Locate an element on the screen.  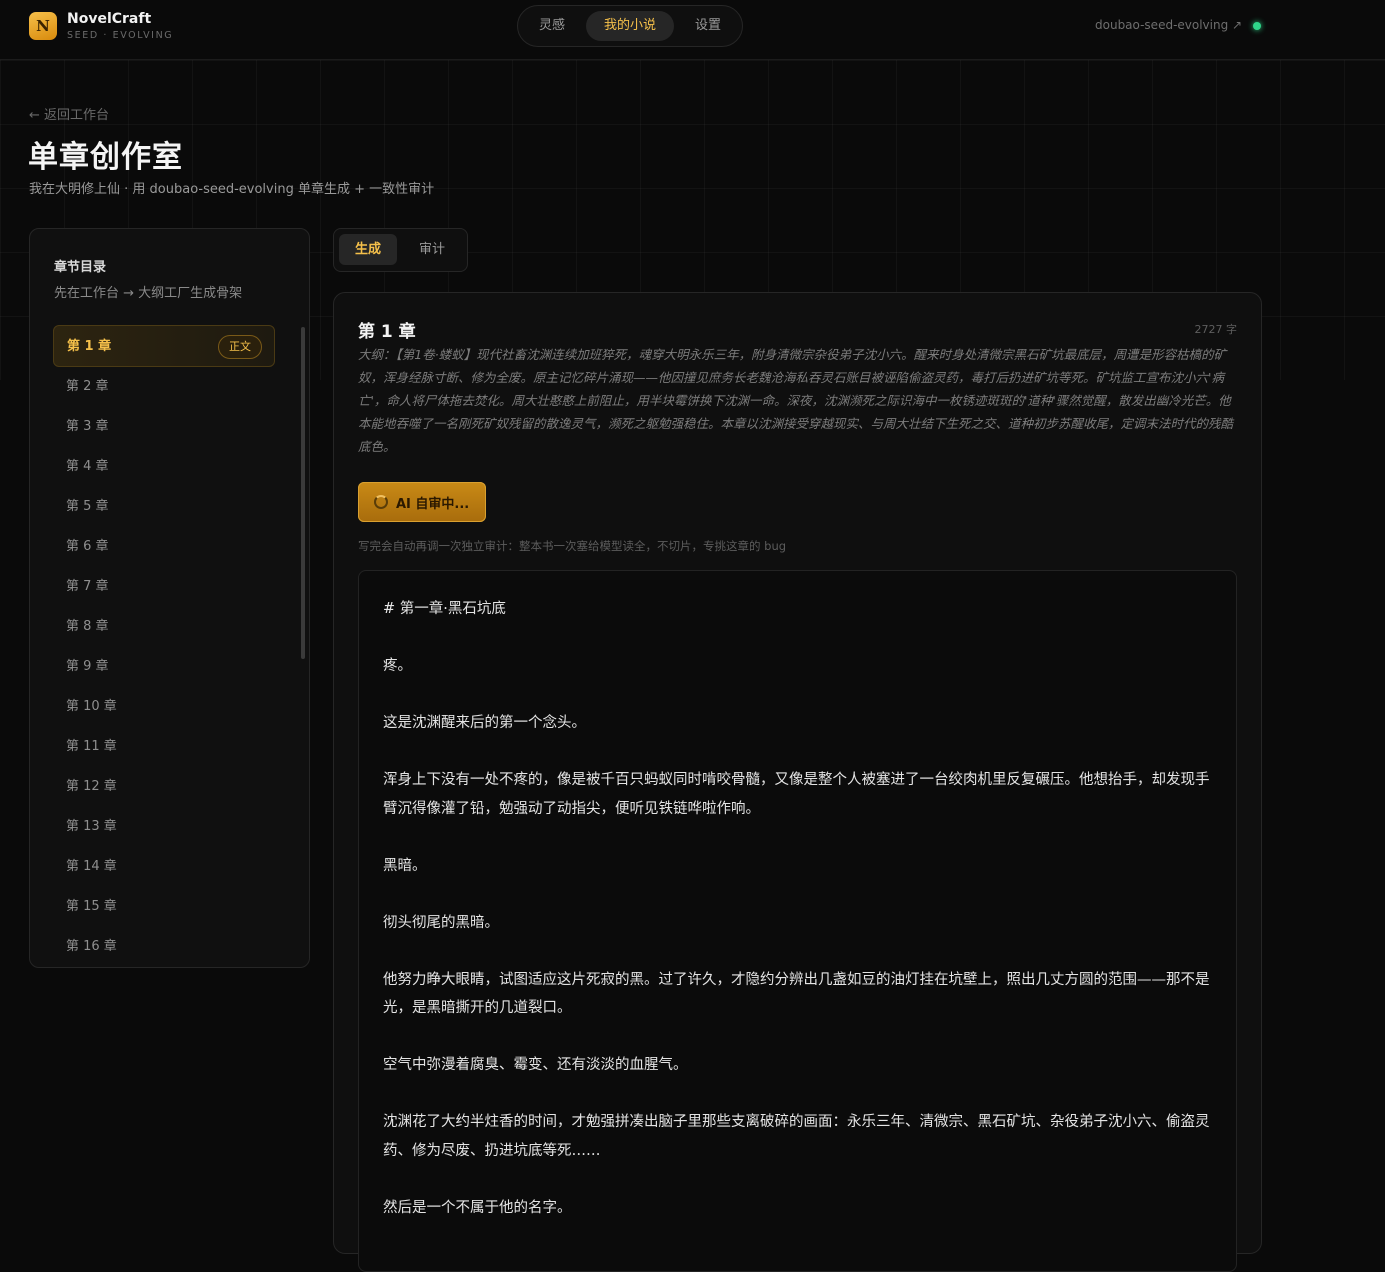
chapter-item-14: 第 14 章 is located at coordinates (164, 867).